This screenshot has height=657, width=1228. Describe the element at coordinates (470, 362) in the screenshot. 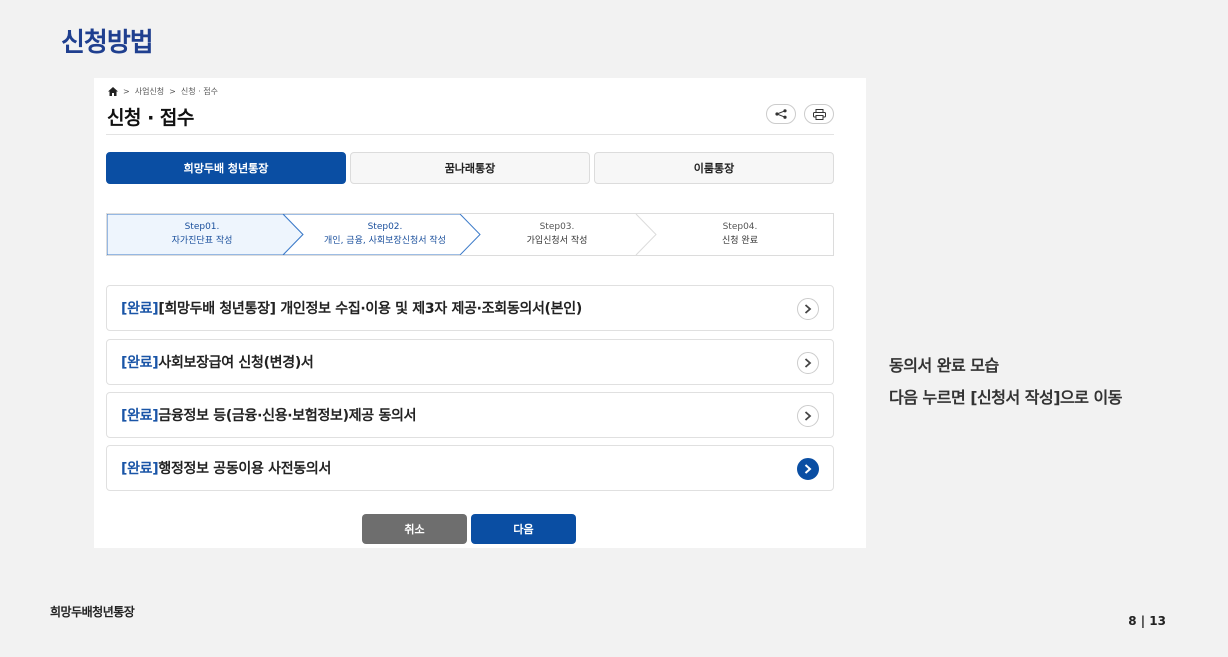

I see `consent-item-social-security: [완료] 사회보장급여 신청(변경)서` at that location.